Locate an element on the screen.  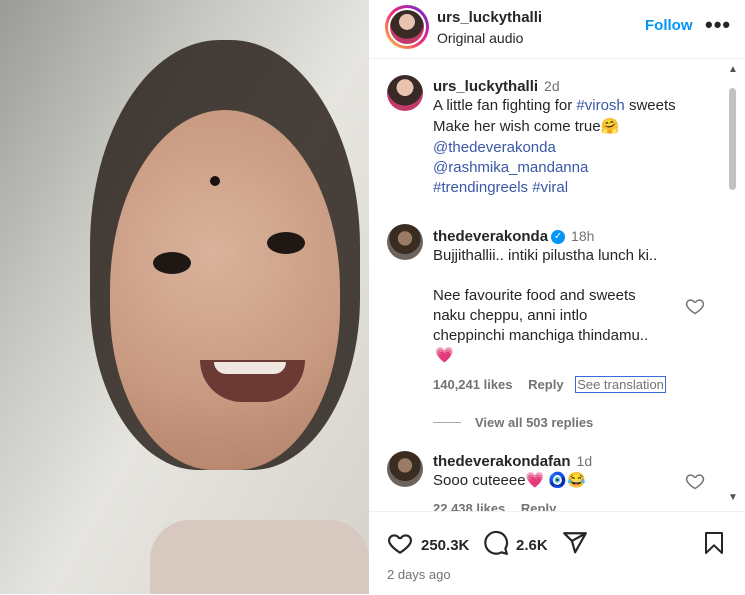
hashtag-link: #virosh is located at coordinates (600, 105).